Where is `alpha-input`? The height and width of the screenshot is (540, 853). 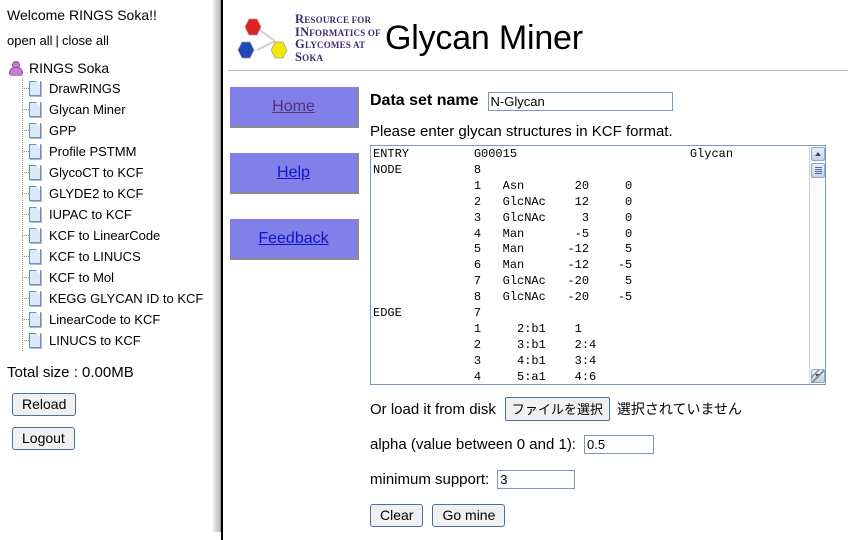 alpha-input is located at coordinates (618, 444).